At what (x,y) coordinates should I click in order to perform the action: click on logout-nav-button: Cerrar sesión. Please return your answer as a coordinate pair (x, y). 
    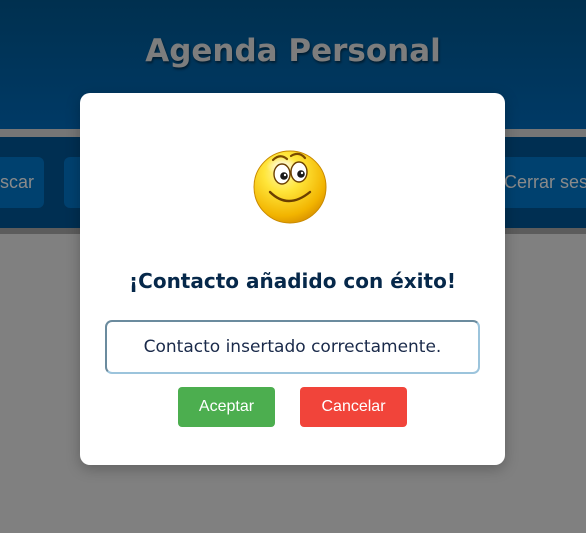
    Looking at the image, I should click on (539, 182).